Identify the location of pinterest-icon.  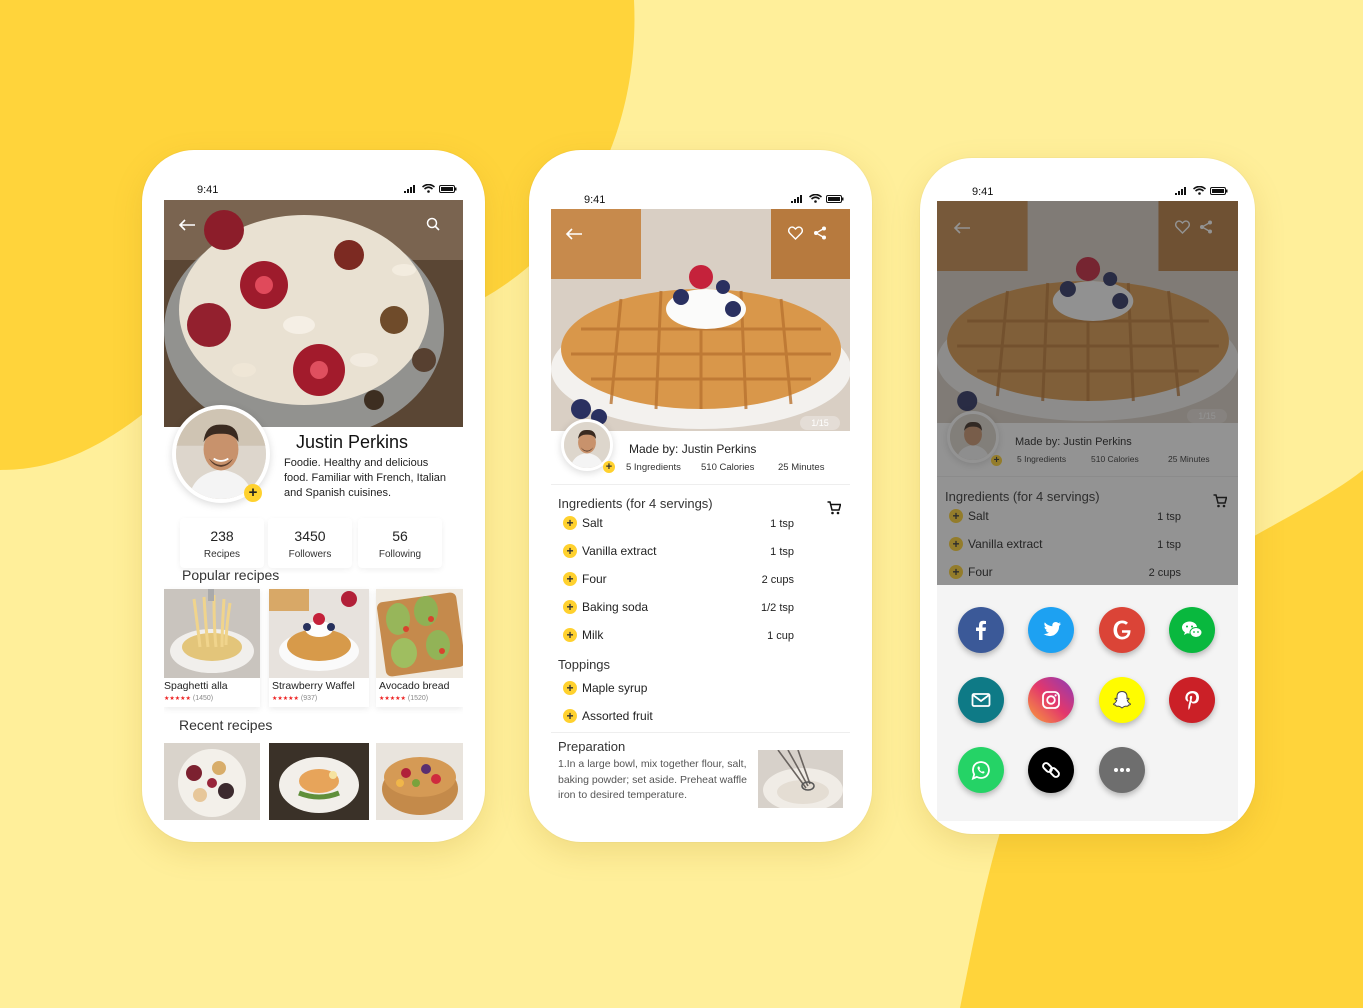
(1192, 700).